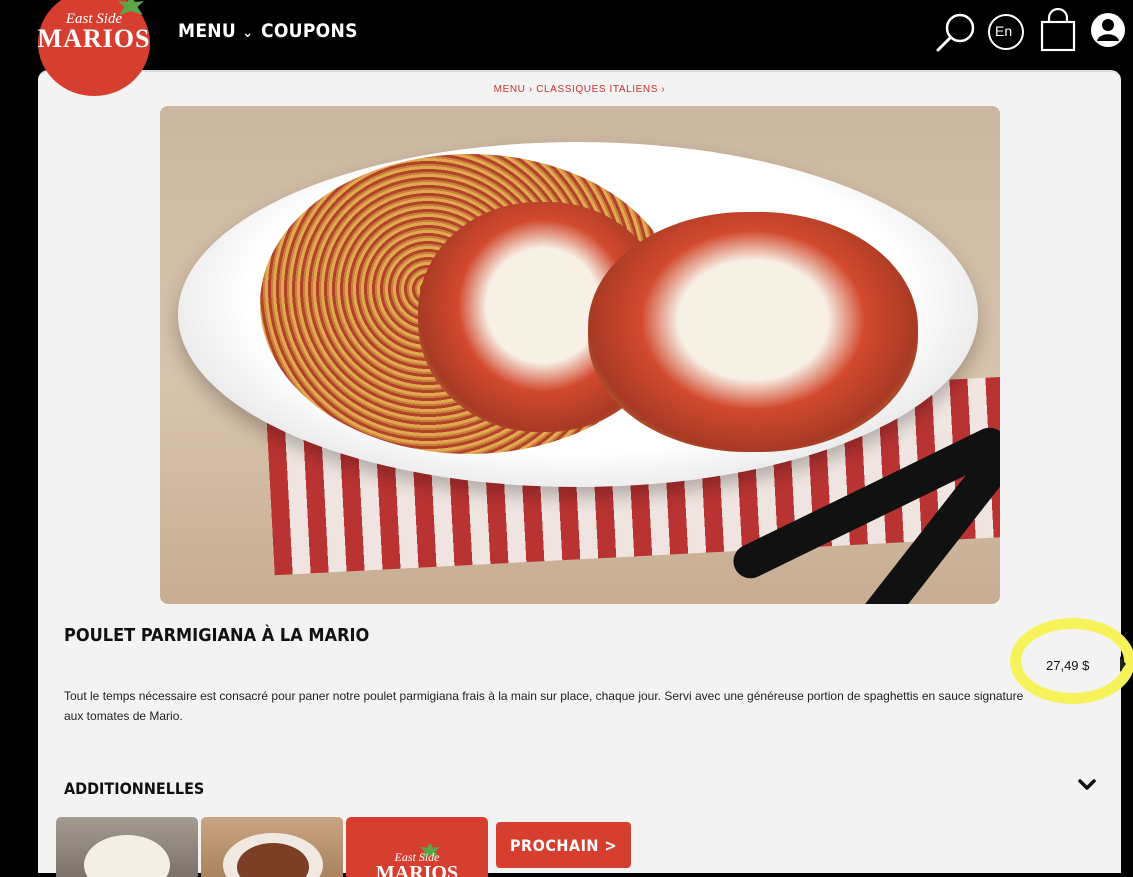 This screenshot has height=877, width=1133. What do you see at coordinates (207, 31) in the screenshot?
I see `nav-menu-label: MENU` at bounding box center [207, 31].